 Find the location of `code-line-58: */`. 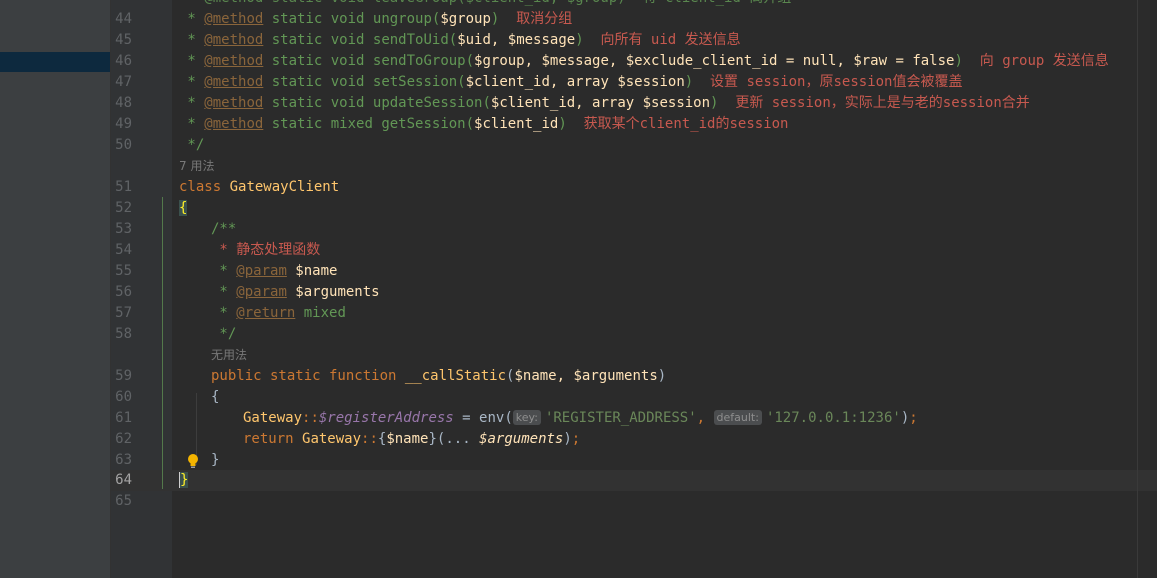

code-line-58: */ is located at coordinates (223, 334).